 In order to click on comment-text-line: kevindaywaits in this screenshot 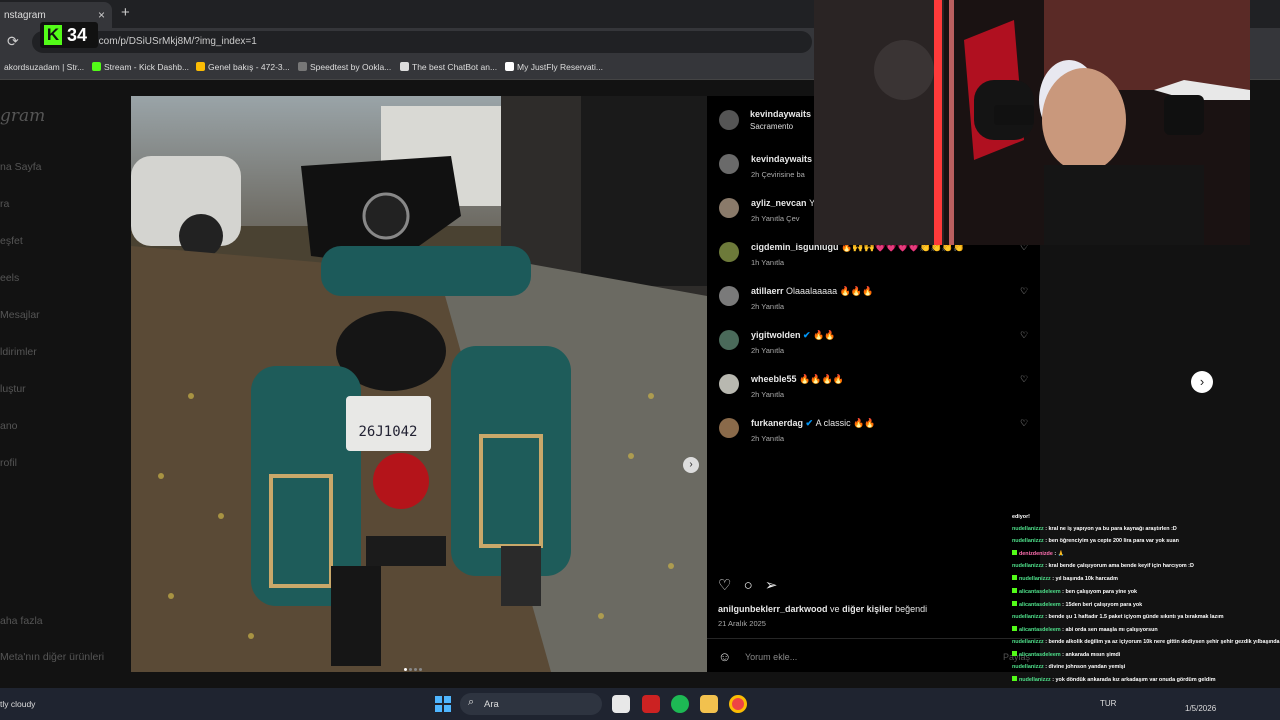, I will do `click(781, 159)`.